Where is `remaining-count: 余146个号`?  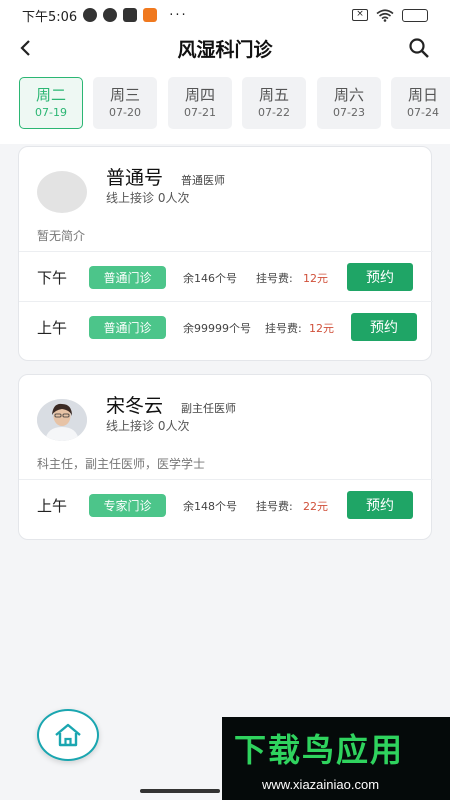 remaining-count: 余146个号 is located at coordinates (210, 278).